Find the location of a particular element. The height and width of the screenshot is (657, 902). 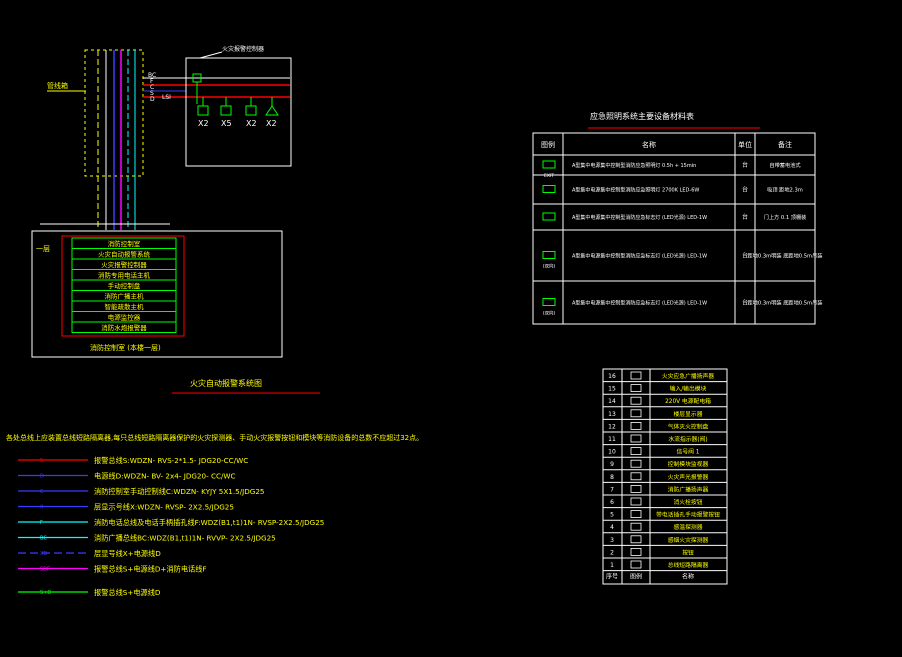

legend-tag: XD is located at coordinates (43, 554).